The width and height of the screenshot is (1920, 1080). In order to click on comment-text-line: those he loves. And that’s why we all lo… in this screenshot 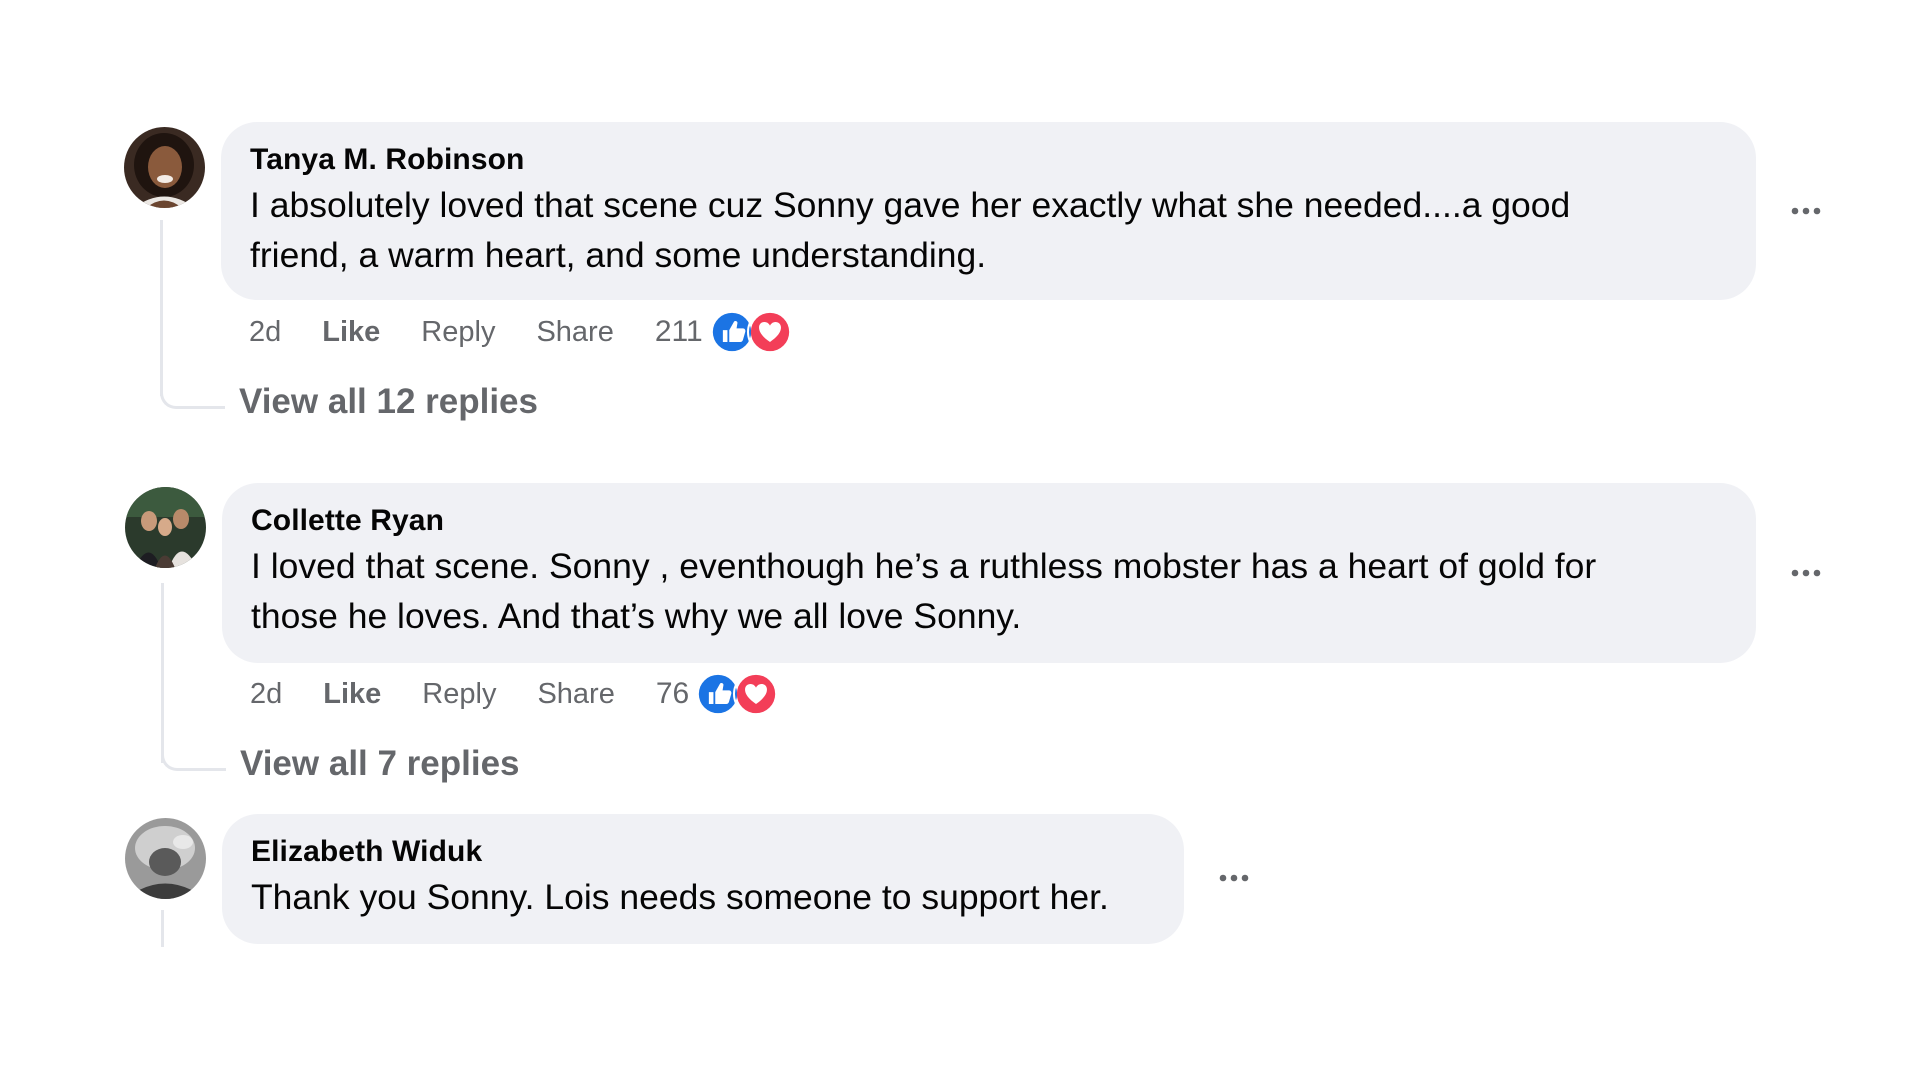, I will do `click(636, 616)`.